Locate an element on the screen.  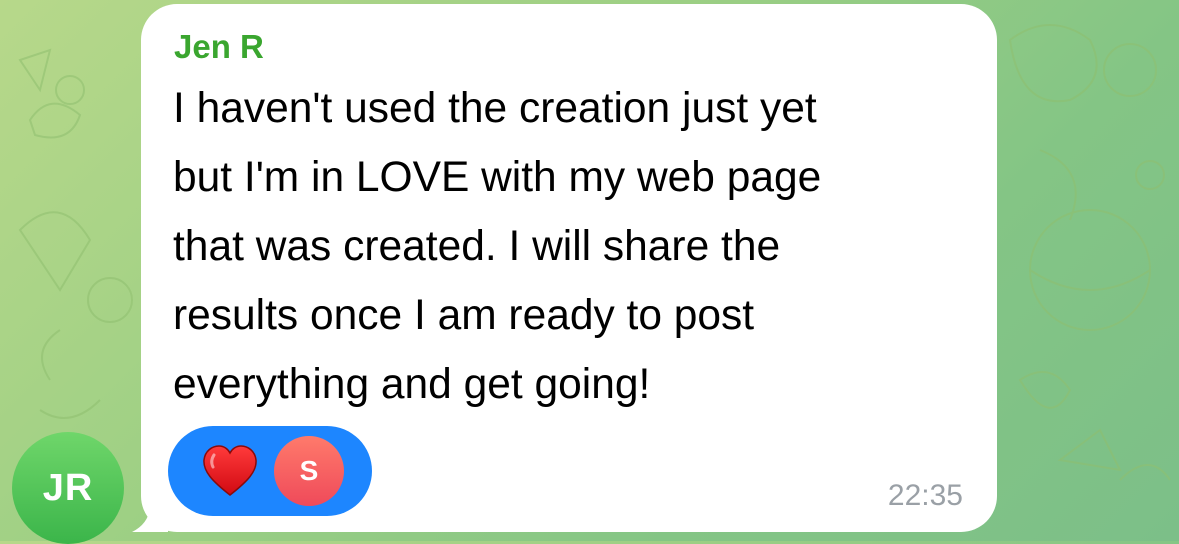
reactor-avatar: S is located at coordinates (309, 471).